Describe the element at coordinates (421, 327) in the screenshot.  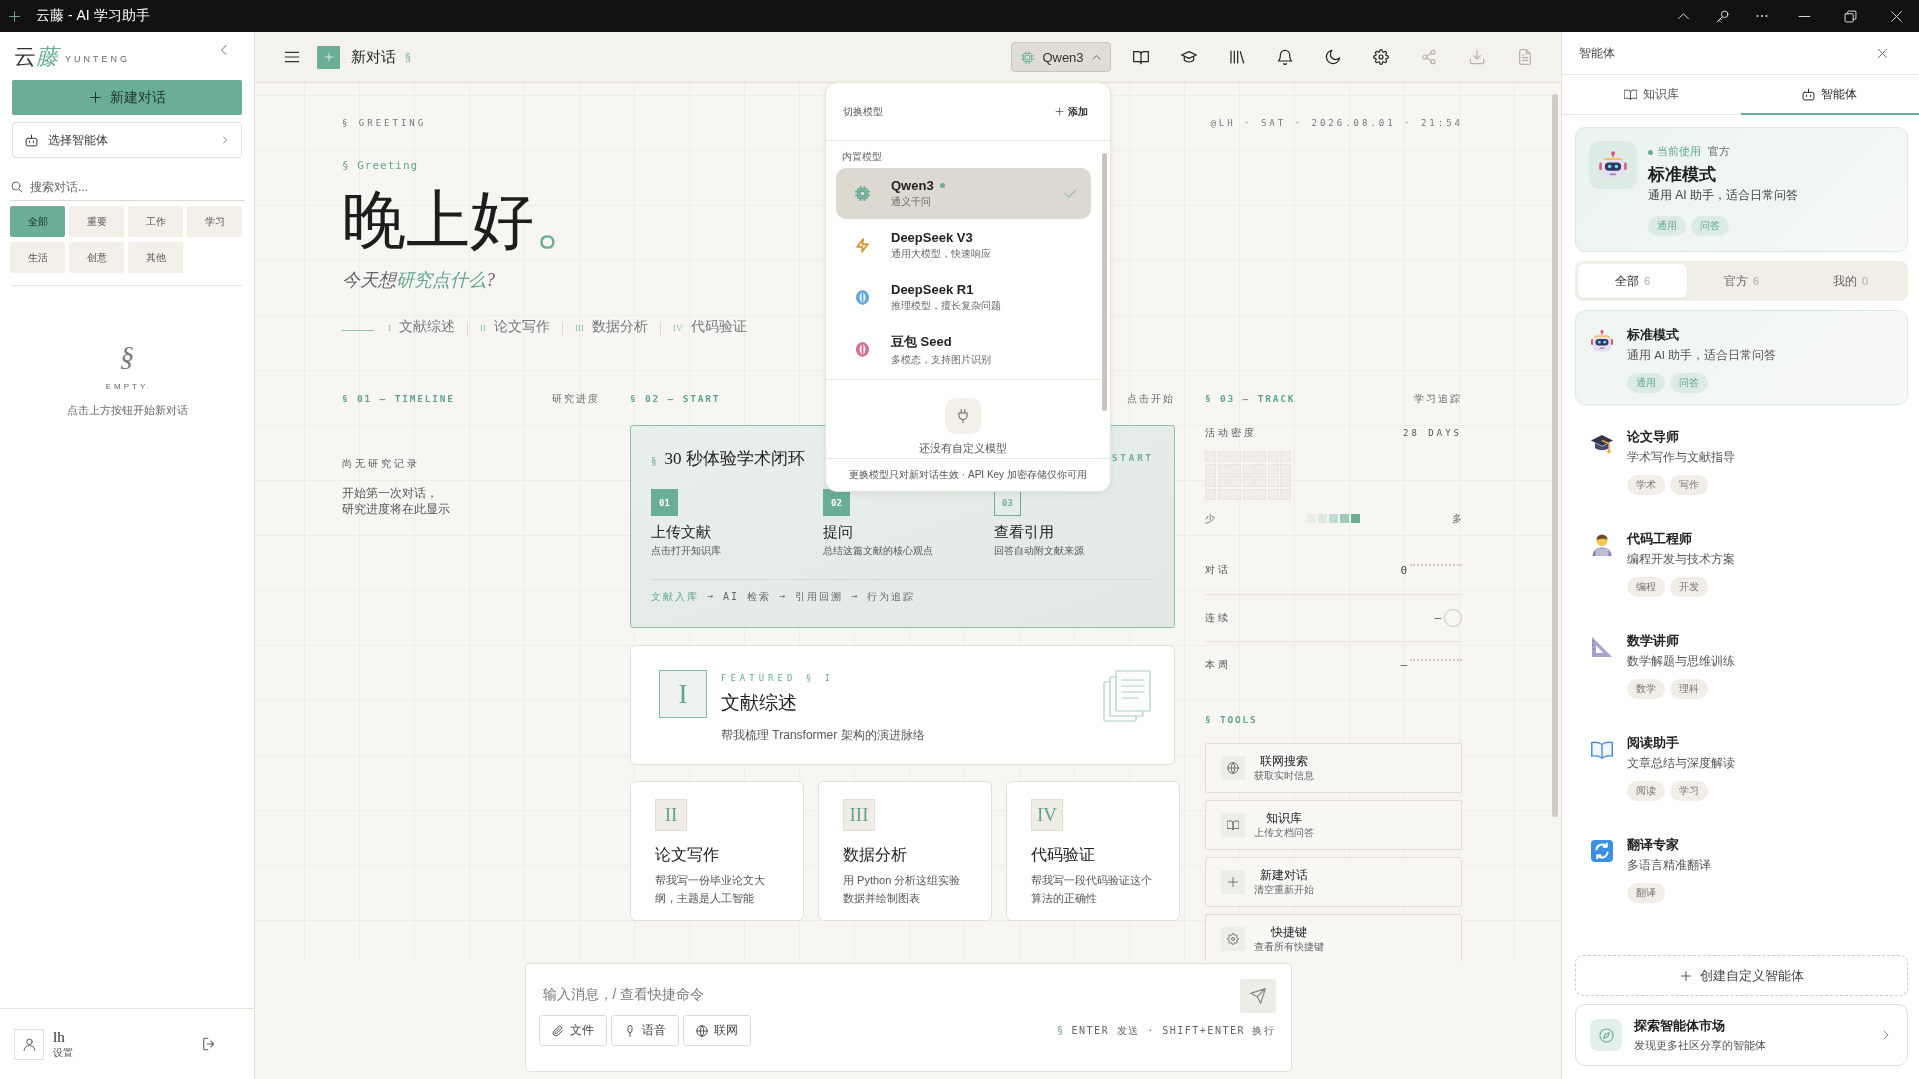
I see `shortcut-link: I 文献综述` at that location.